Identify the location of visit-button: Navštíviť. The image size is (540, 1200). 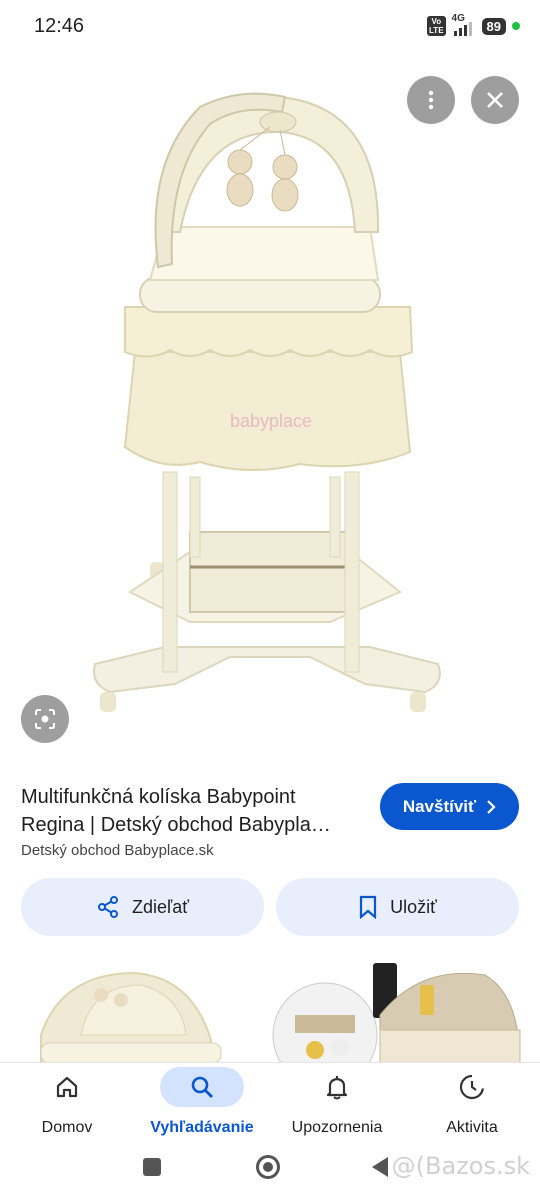
(449, 806).